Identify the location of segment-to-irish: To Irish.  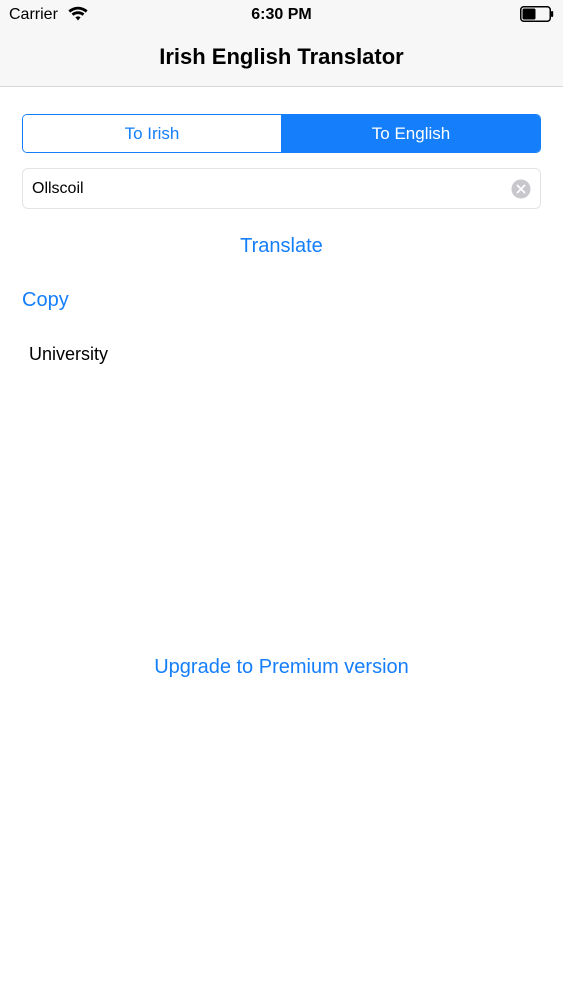
(152, 133).